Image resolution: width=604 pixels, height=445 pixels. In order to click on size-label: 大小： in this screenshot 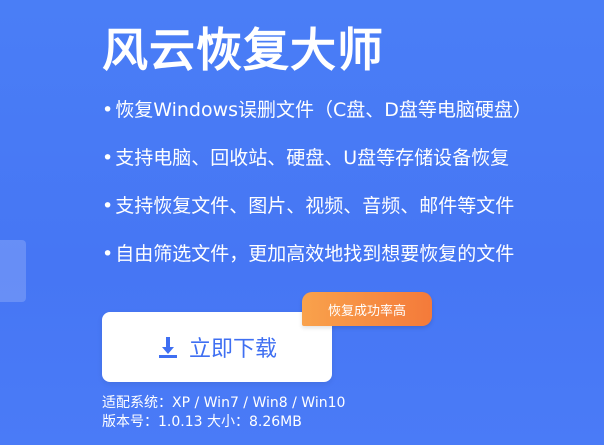, I will do `click(227, 422)`.